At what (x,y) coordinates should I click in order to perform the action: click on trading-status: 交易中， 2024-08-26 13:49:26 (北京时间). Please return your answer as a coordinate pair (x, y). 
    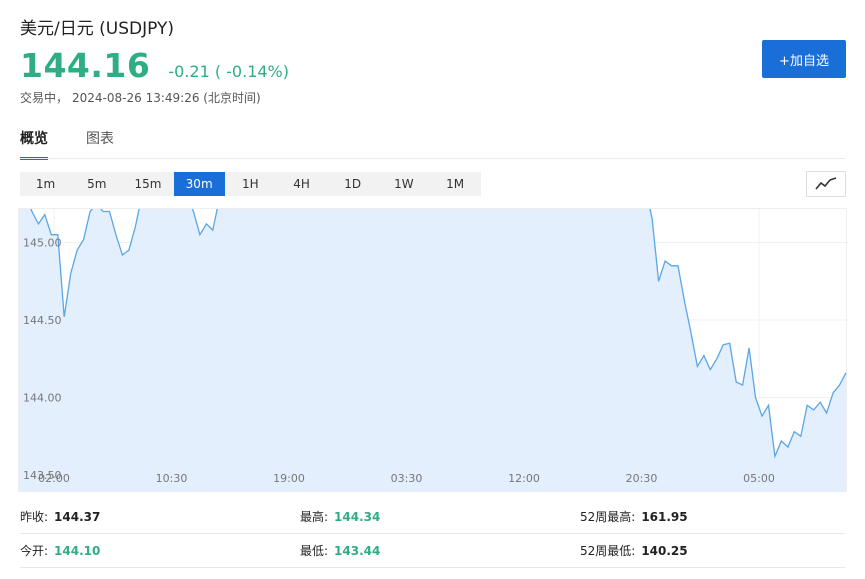
    Looking at the image, I should click on (140, 97).